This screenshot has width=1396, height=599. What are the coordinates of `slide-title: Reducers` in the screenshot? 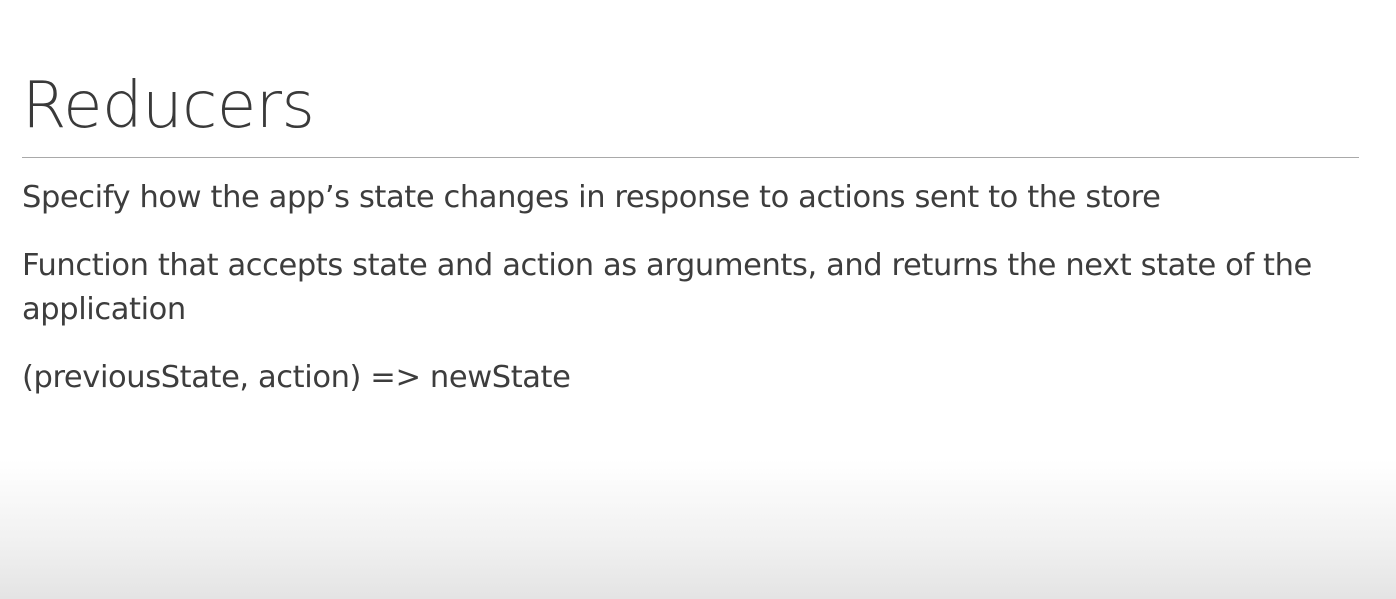 It's located at (168, 106).